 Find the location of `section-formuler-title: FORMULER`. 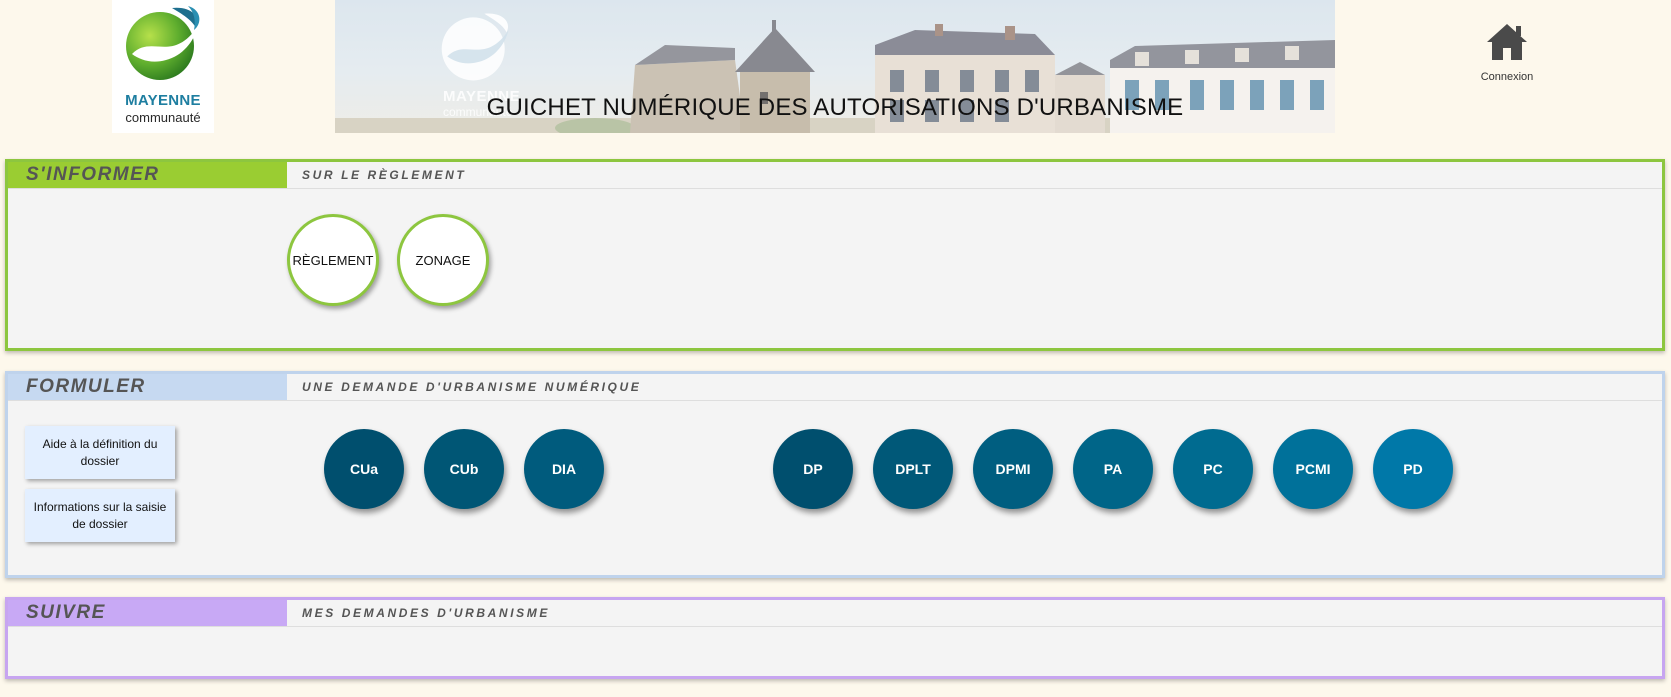

section-formuler-title: FORMULER is located at coordinates (147, 387).